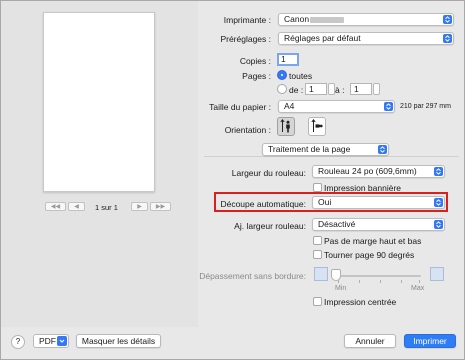  I want to click on center-label: Impression centrée, so click(360, 302).